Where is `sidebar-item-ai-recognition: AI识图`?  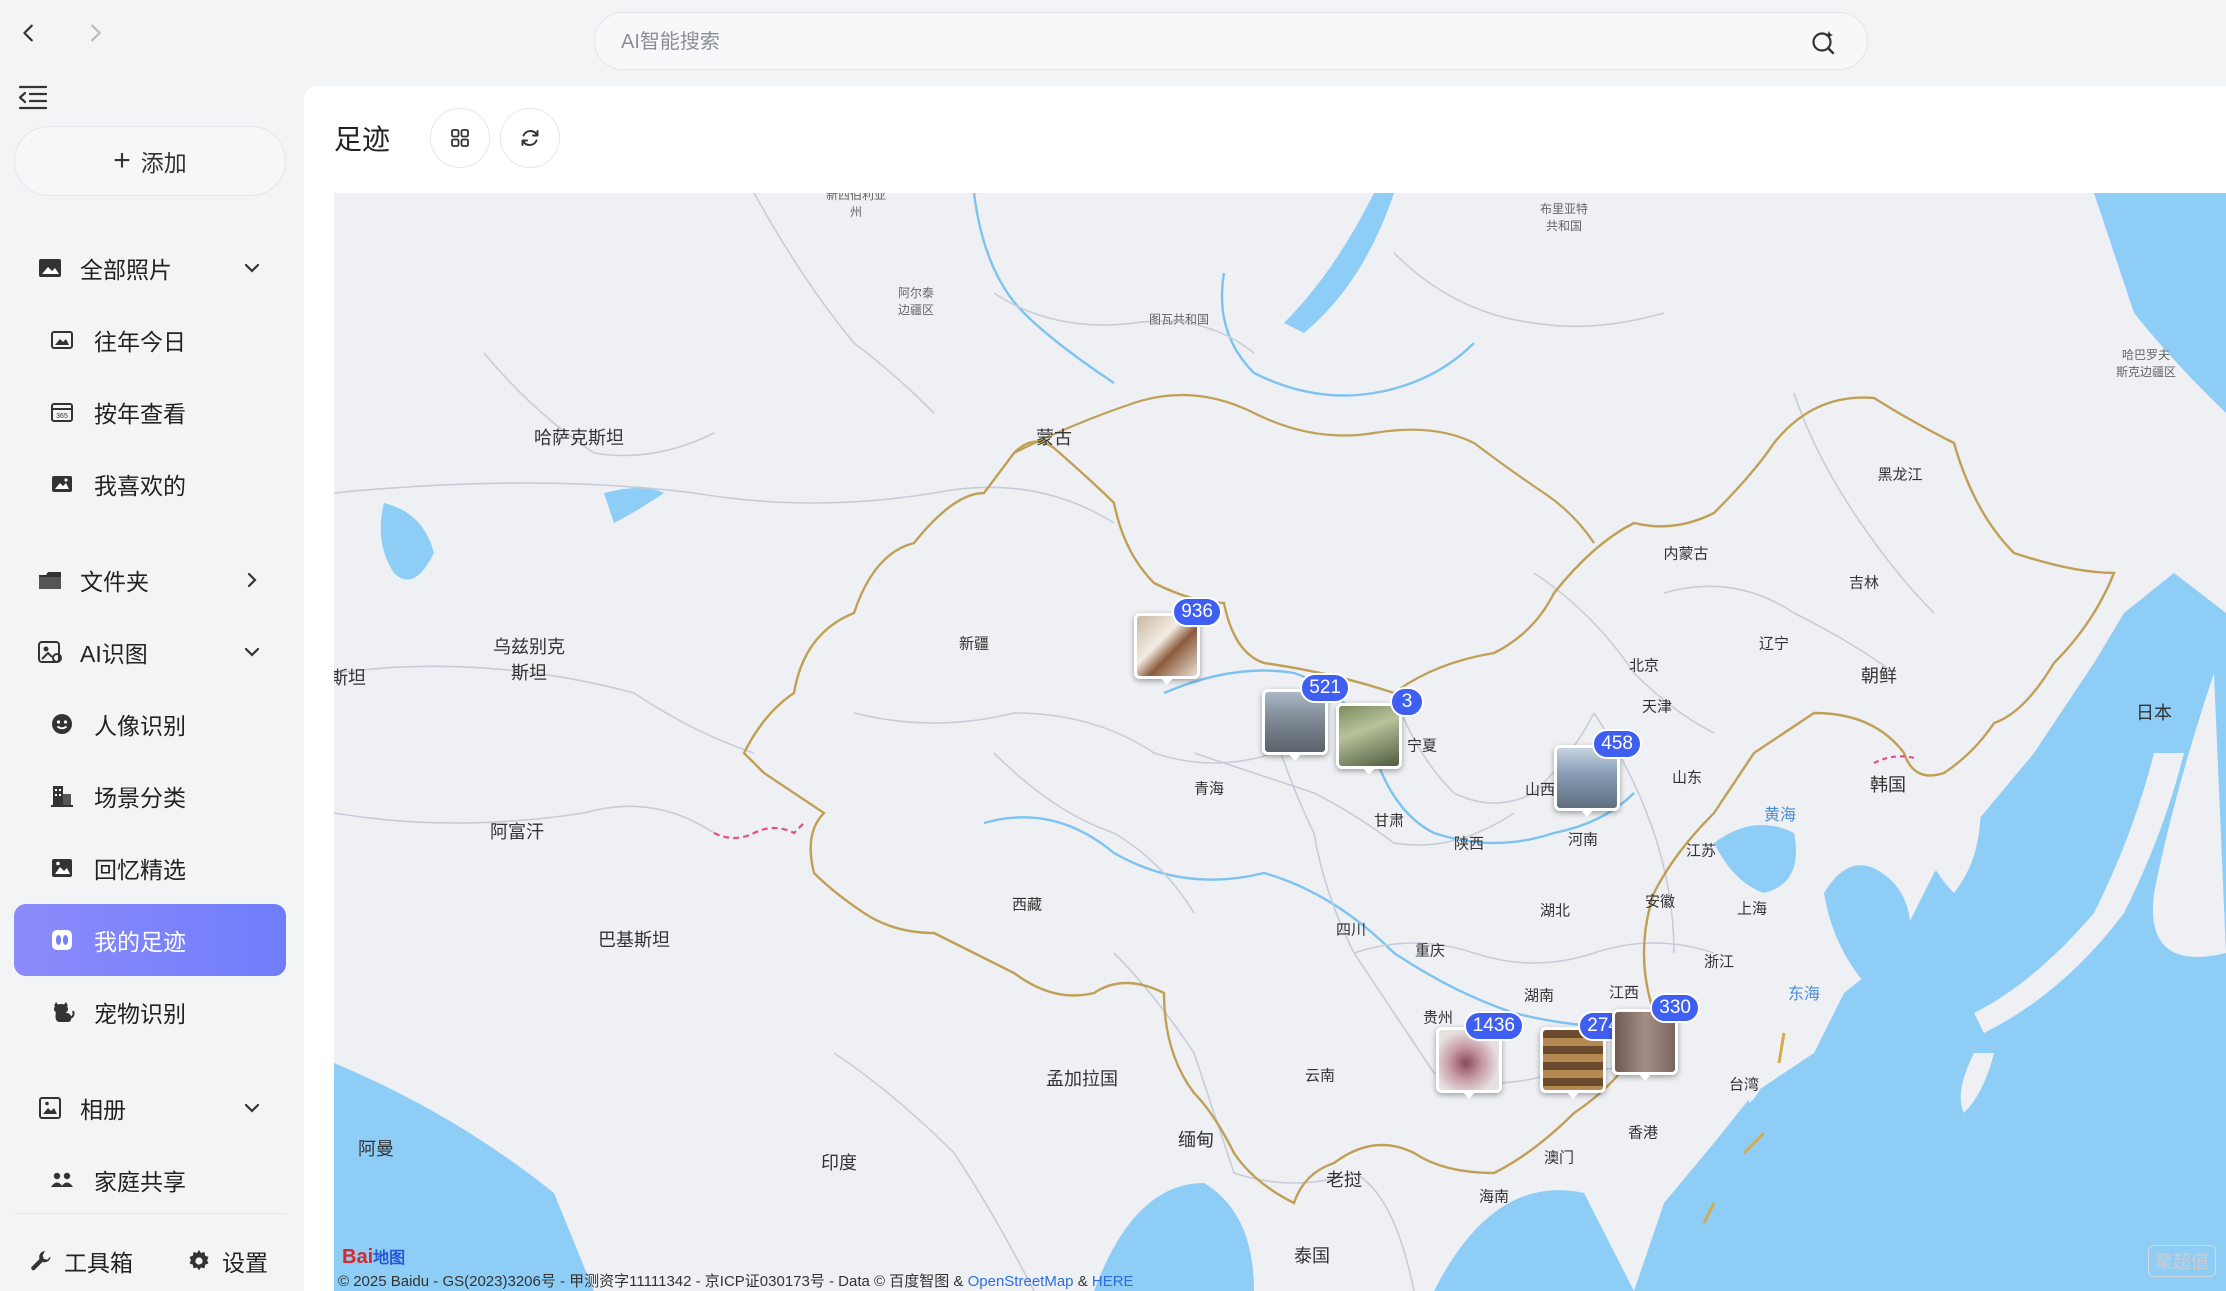 sidebar-item-ai-recognition: AI识图 is located at coordinates (150, 652).